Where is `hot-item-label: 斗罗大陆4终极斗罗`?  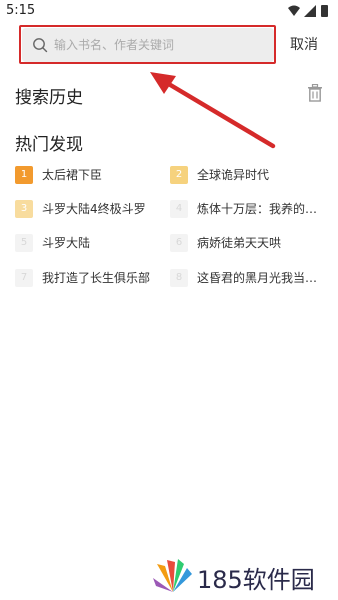
hot-item-label: 斗罗大陆4终极斗罗 is located at coordinates (94, 209).